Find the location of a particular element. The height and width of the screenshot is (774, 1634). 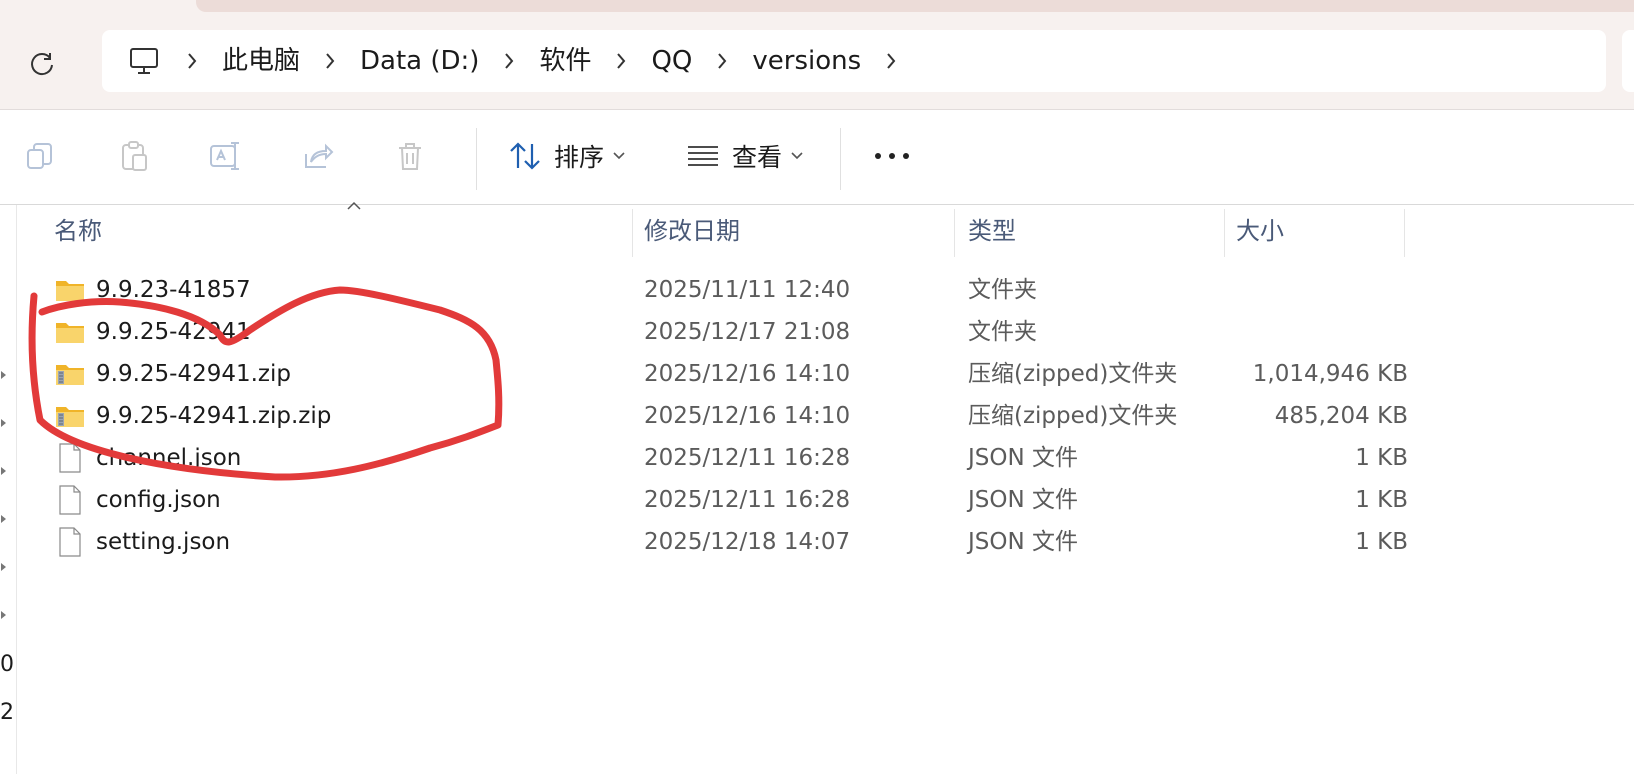

file-date: 2025/12/18 14:07 is located at coordinates (747, 542).